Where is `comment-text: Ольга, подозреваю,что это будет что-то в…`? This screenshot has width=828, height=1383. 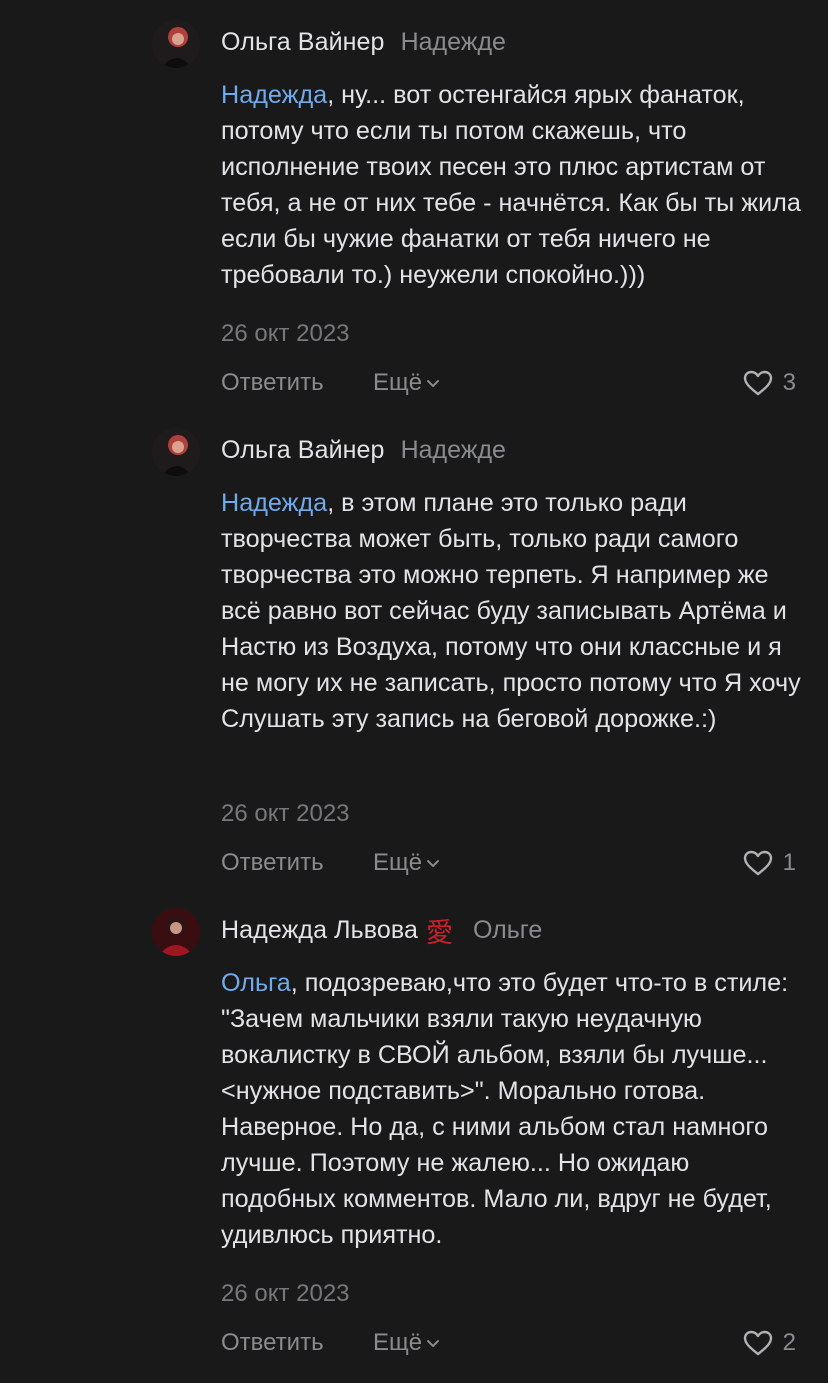
comment-text: Ольга, подозреваю,что это будет что-то в… is located at coordinates (513, 1109).